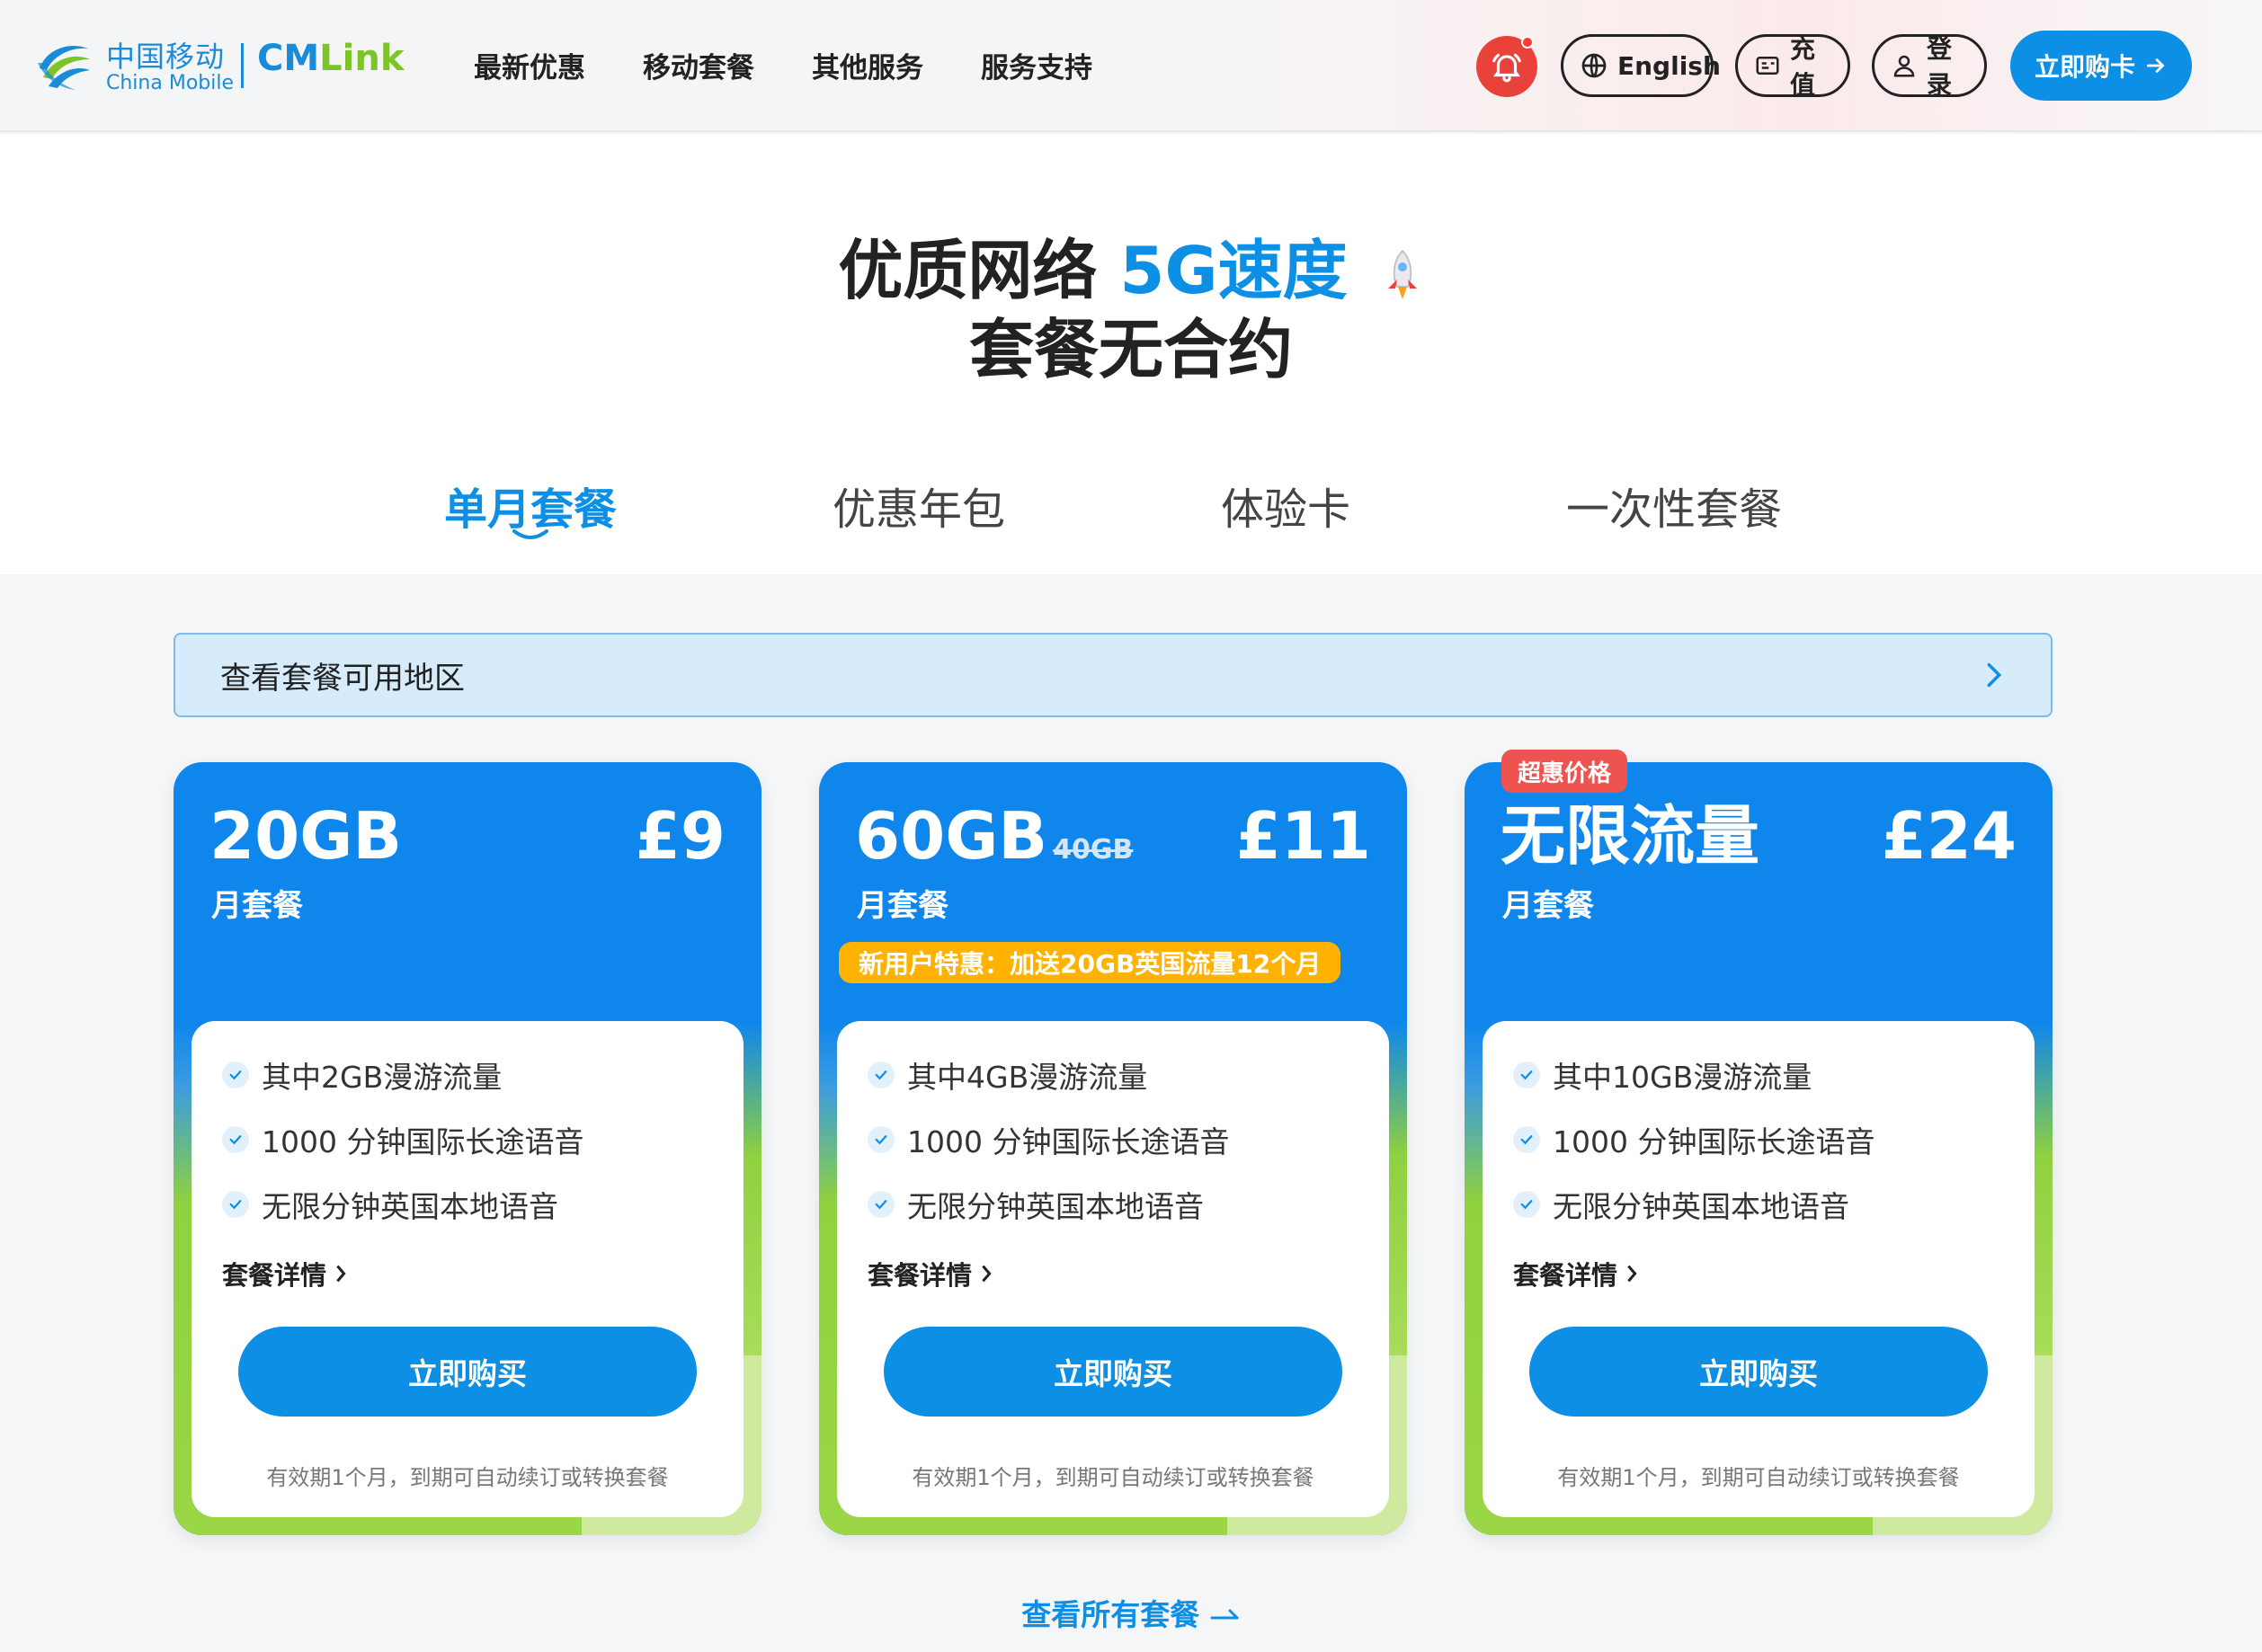  I want to click on plan-feature-text: 其中4GB漫游流量, so click(1027, 1077).